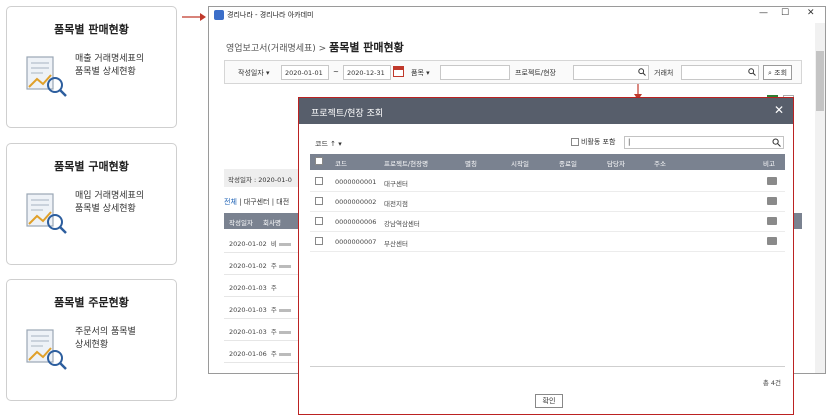  What do you see at coordinates (704, 142) in the screenshot?
I see `modal-search-input: |` at bounding box center [704, 142].